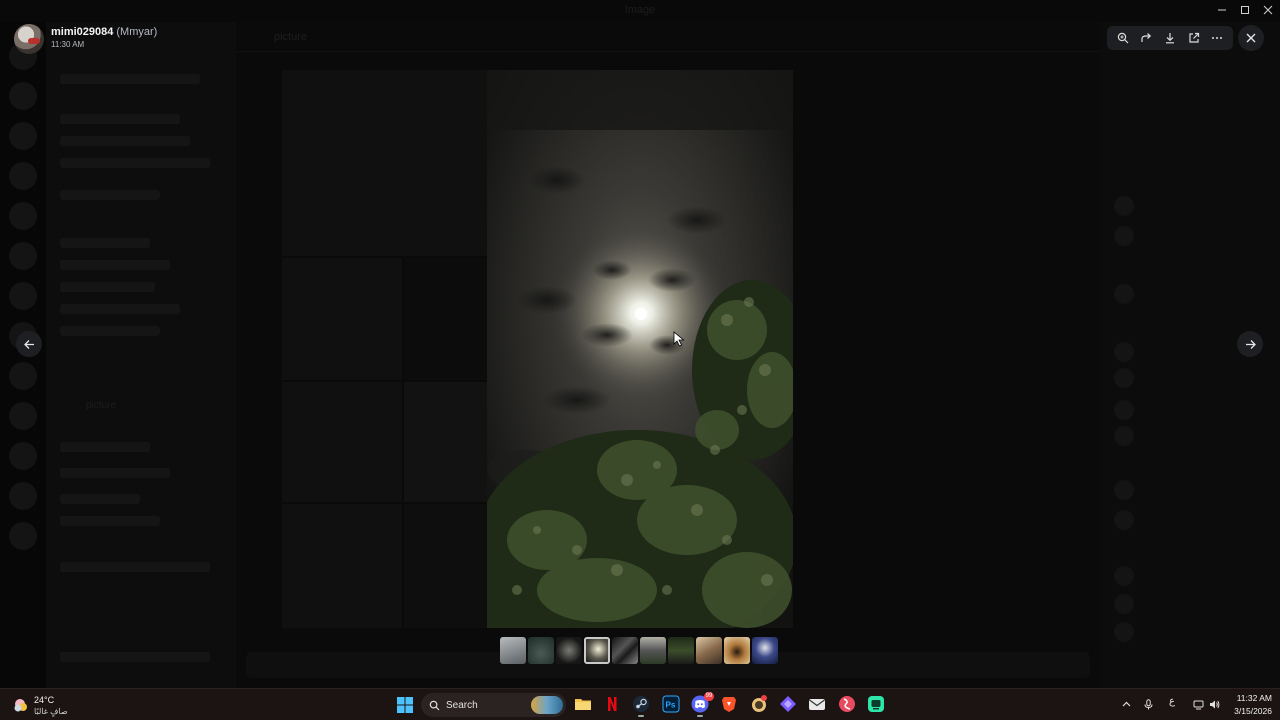 This screenshot has height=720, width=1280. I want to click on close-viewer-button, so click(1251, 38).